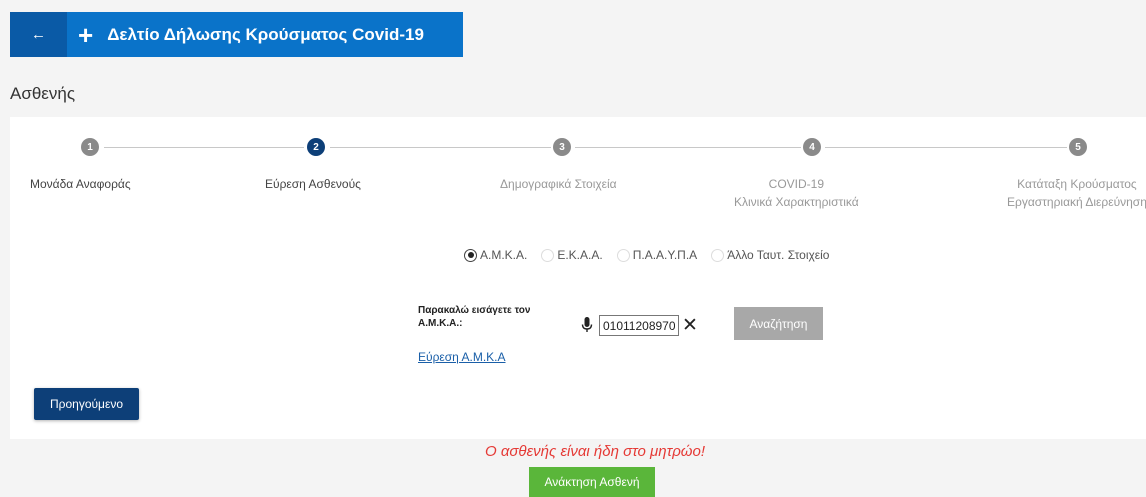  I want to click on amka-input, so click(639, 325).